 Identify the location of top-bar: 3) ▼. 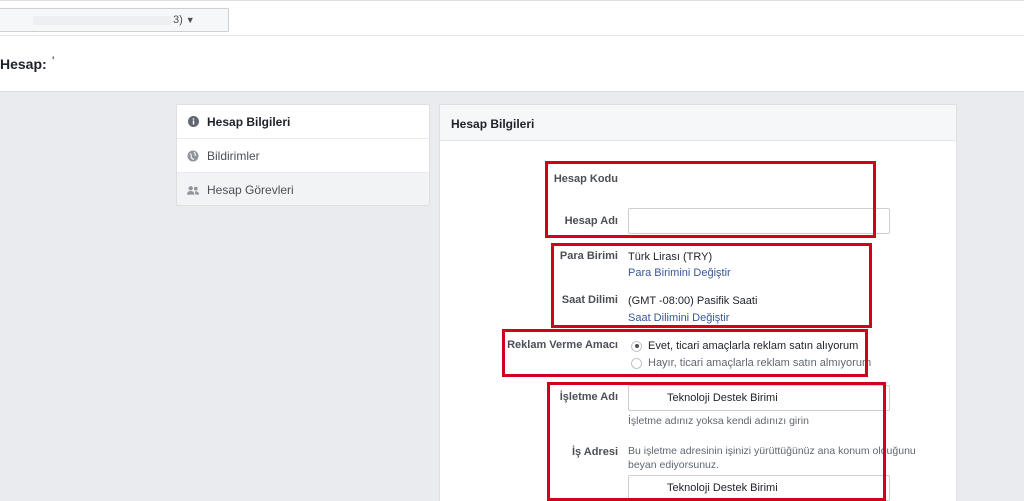
(512, 18).